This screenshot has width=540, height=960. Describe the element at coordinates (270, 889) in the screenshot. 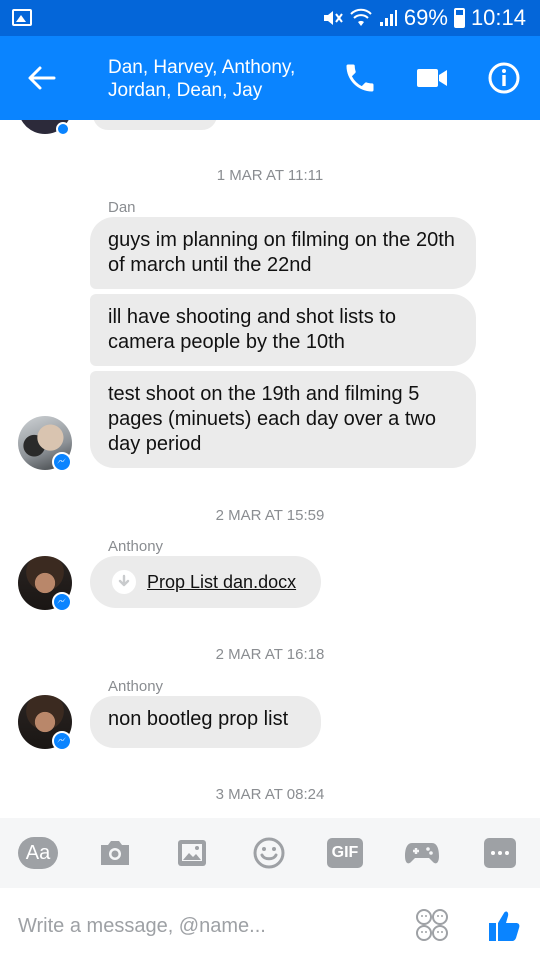

I see `composer: Aa GIF` at that location.